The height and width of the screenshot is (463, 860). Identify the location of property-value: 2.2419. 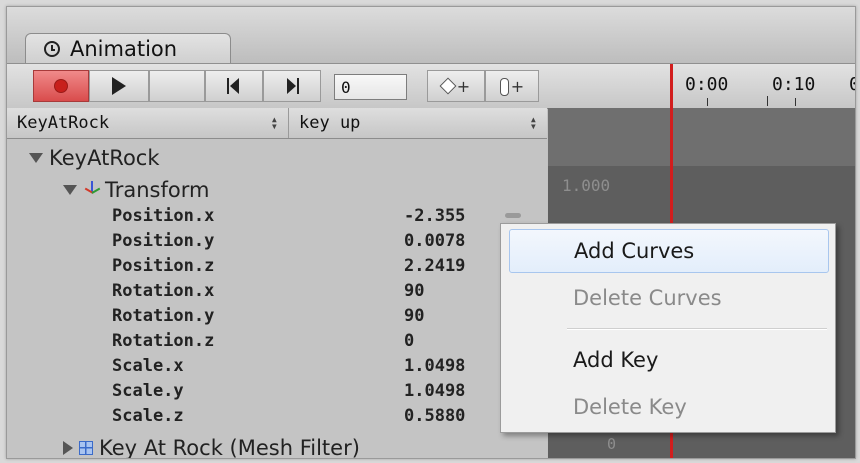
(434, 266).